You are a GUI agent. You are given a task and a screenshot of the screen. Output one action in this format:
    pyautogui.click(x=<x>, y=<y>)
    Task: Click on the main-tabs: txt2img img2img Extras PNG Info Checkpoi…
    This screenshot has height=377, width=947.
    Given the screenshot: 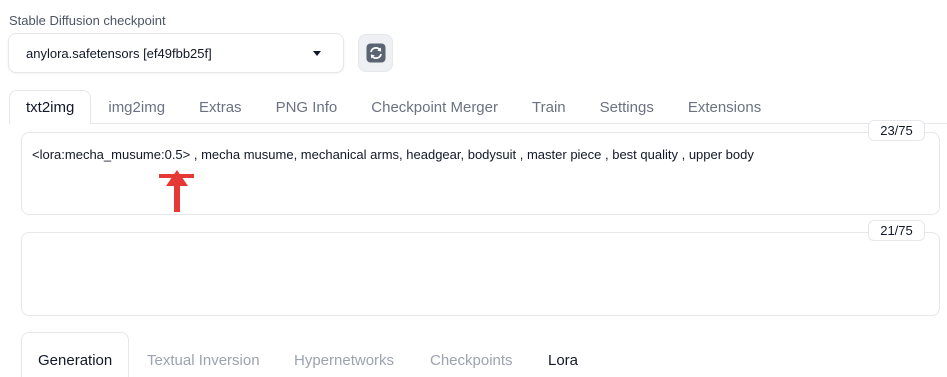 What is the action you would take?
    pyautogui.click(x=393, y=107)
    